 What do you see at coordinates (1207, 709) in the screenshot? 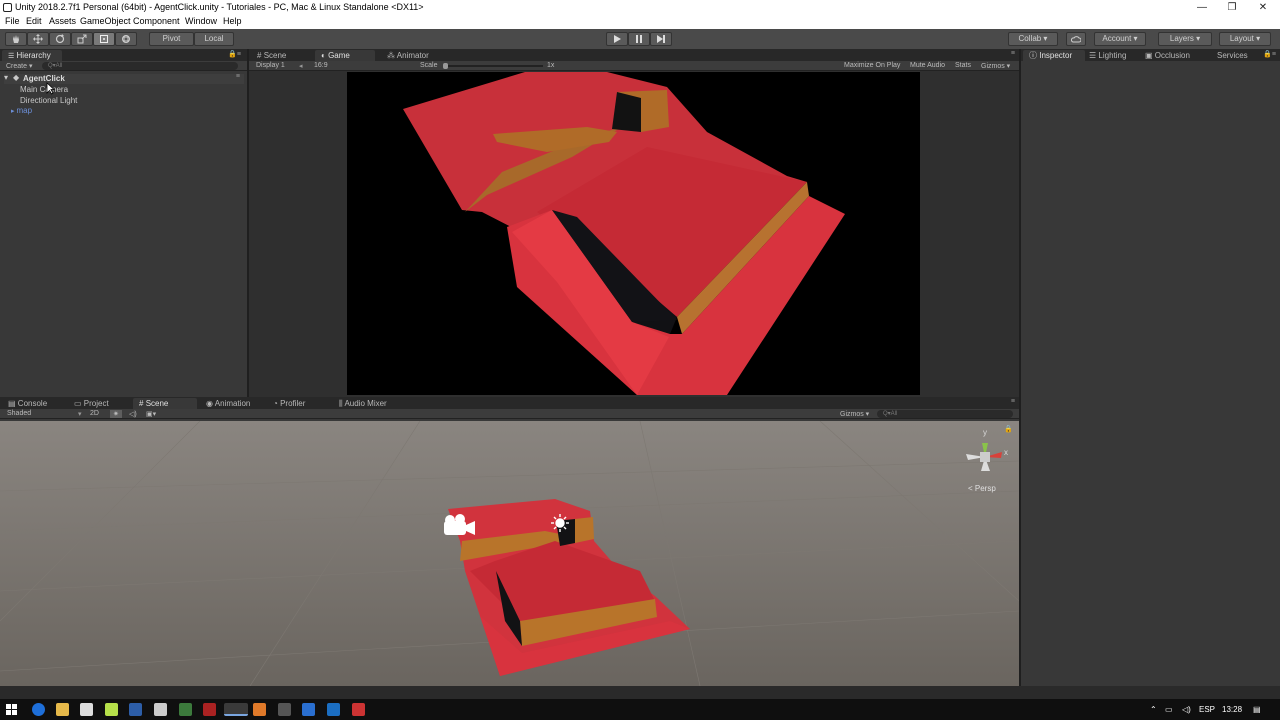
I see `language-indicator: ESP` at bounding box center [1207, 709].